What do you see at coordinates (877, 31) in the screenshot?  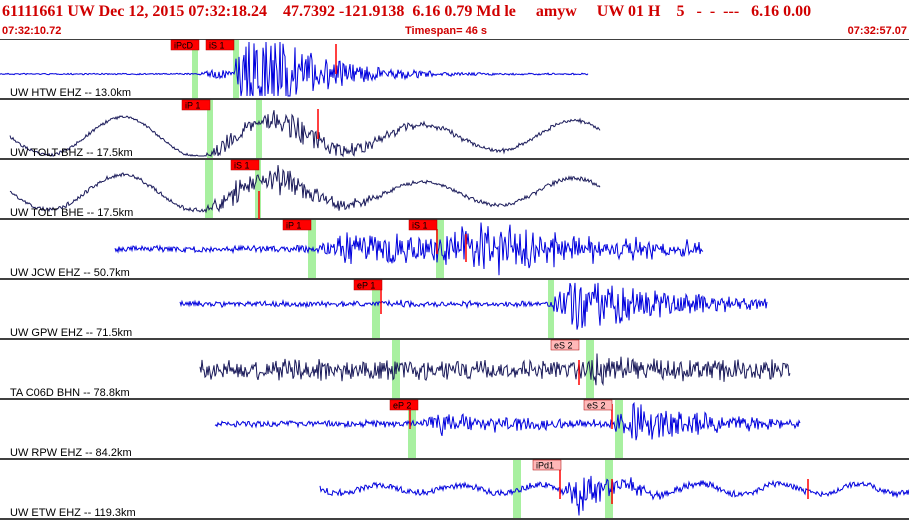 I see `end-time: 07:32:57.07` at bounding box center [877, 31].